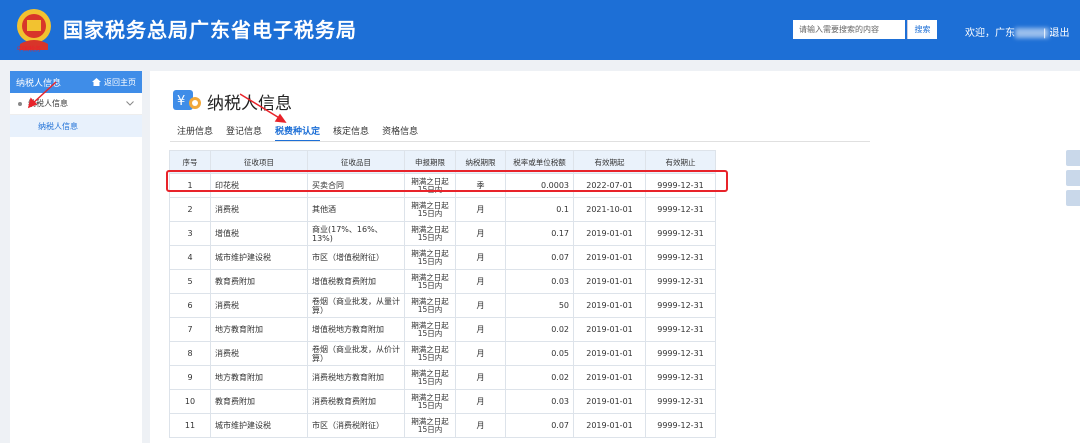 This screenshot has height=443, width=1080. What do you see at coordinates (48, 103) in the screenshot?
I see `sidebar-item-label: 纳税人信息` at bounding box center [48, 103].